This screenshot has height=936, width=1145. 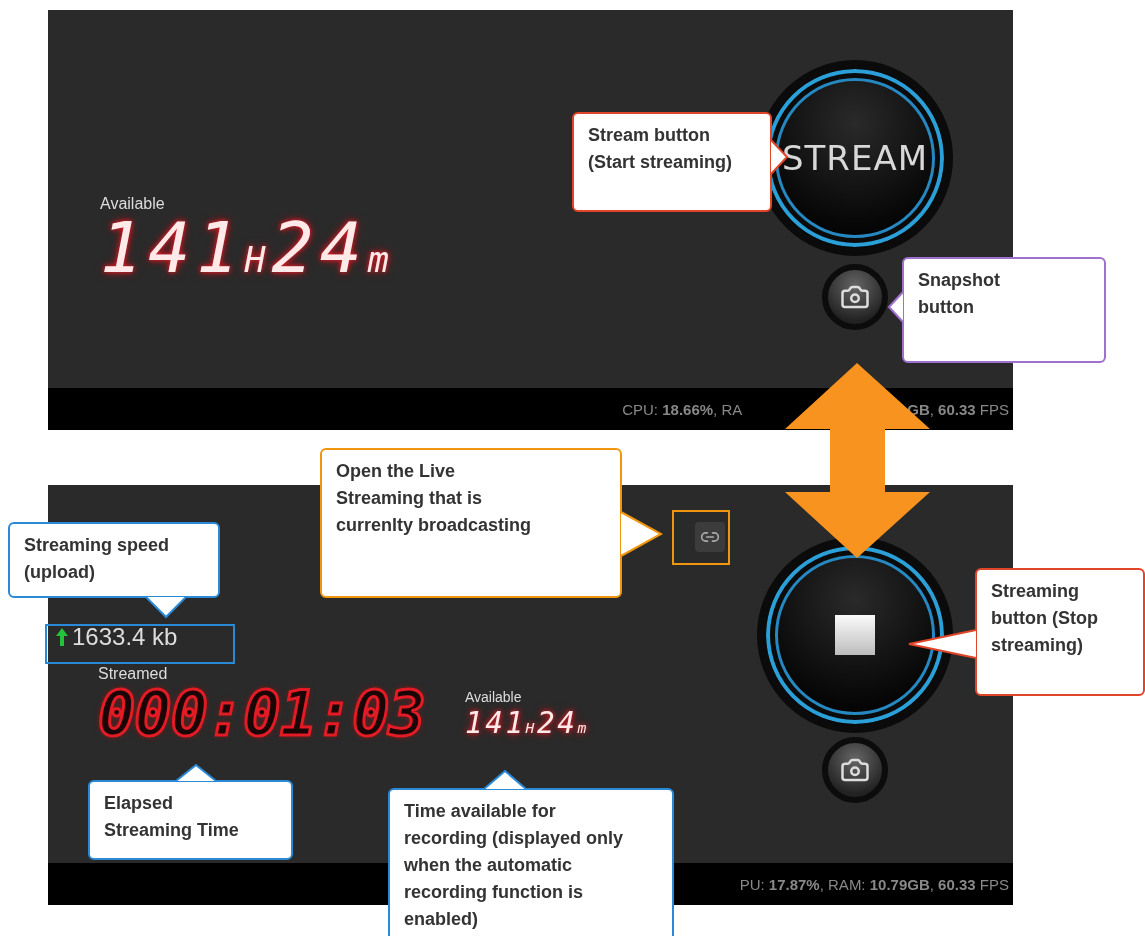 I want to click on callout: Snapshot button, so click(x=1004, y=310).